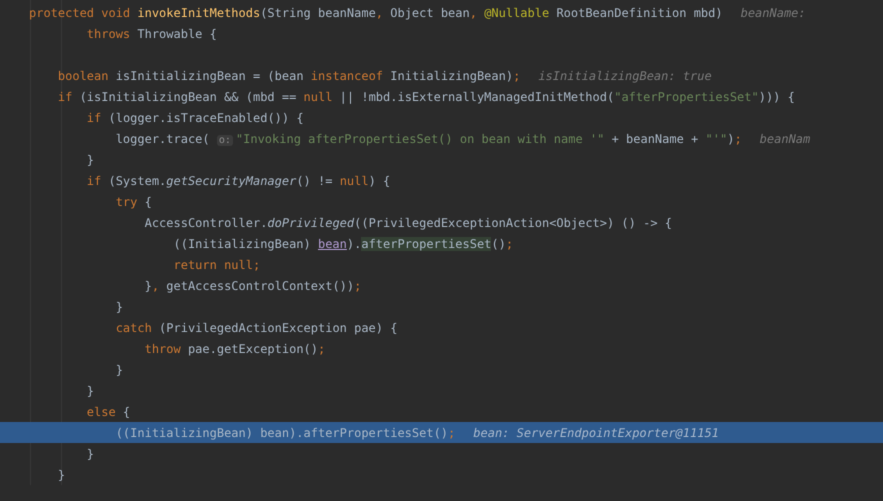  I want to click on code-line: protected void invokeInitMethods(String beanName, Object bean, @Nullable RootBeanDefinition mbd), so click(376, 13).